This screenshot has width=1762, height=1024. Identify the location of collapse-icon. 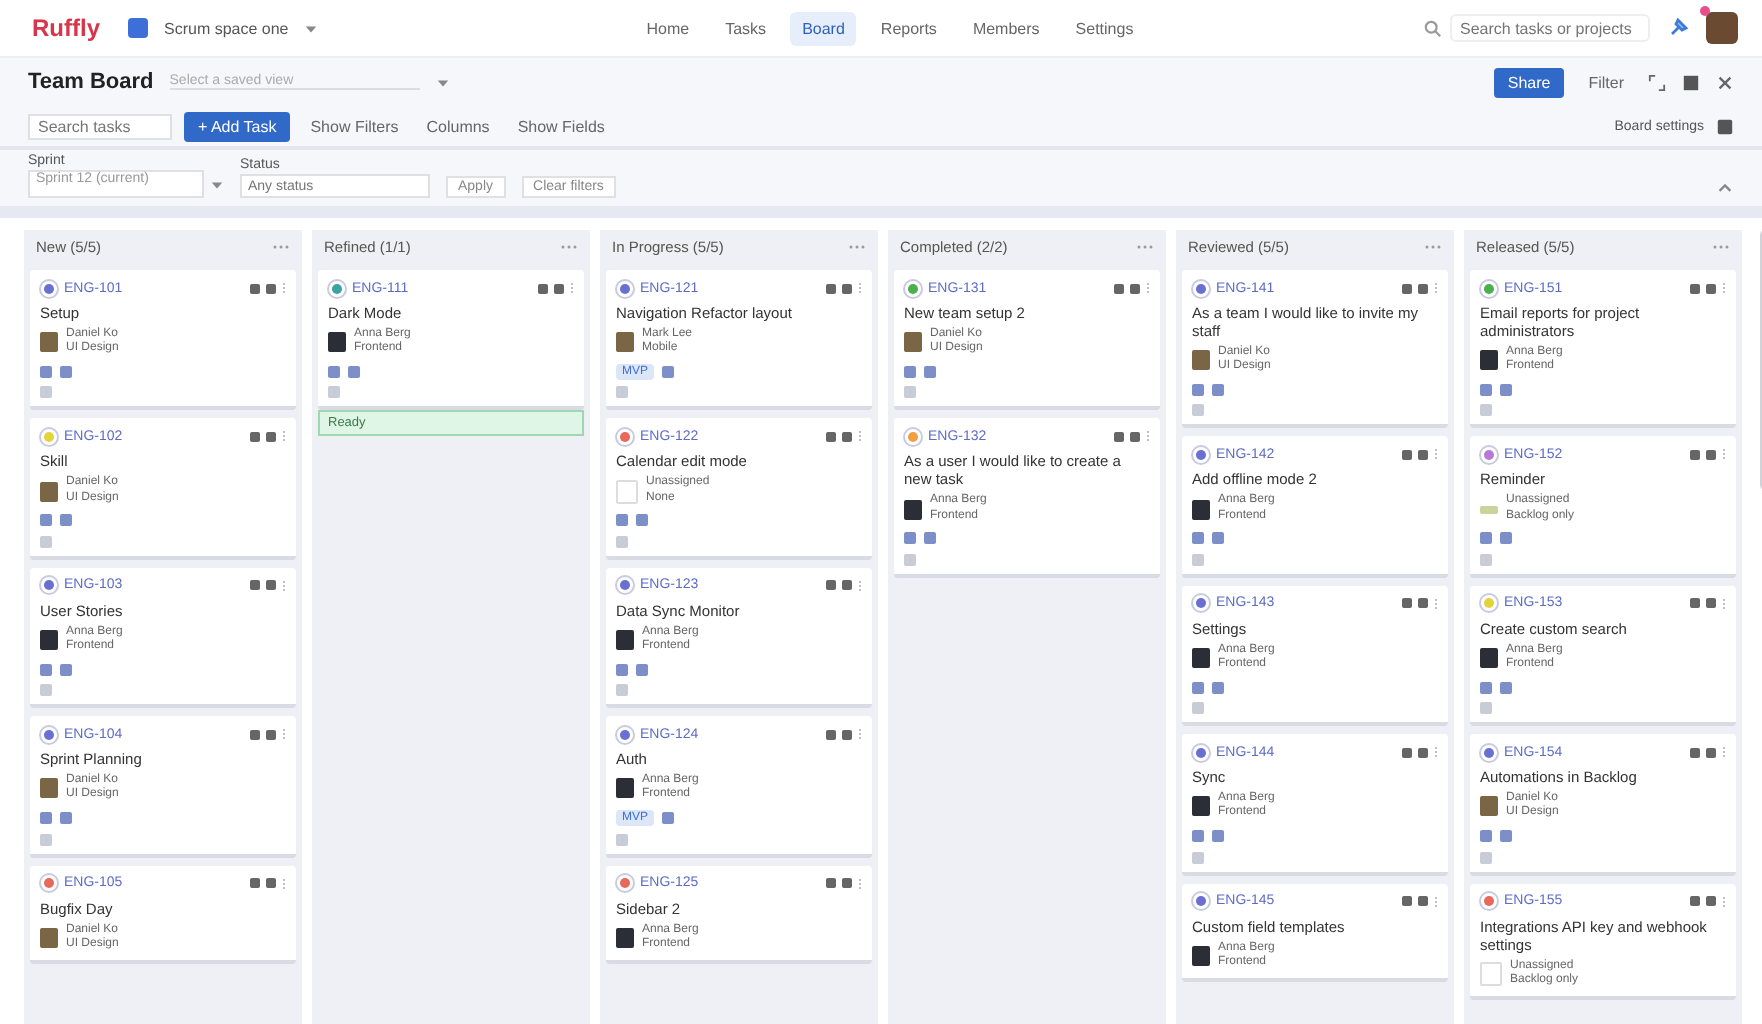
(1725, 189).